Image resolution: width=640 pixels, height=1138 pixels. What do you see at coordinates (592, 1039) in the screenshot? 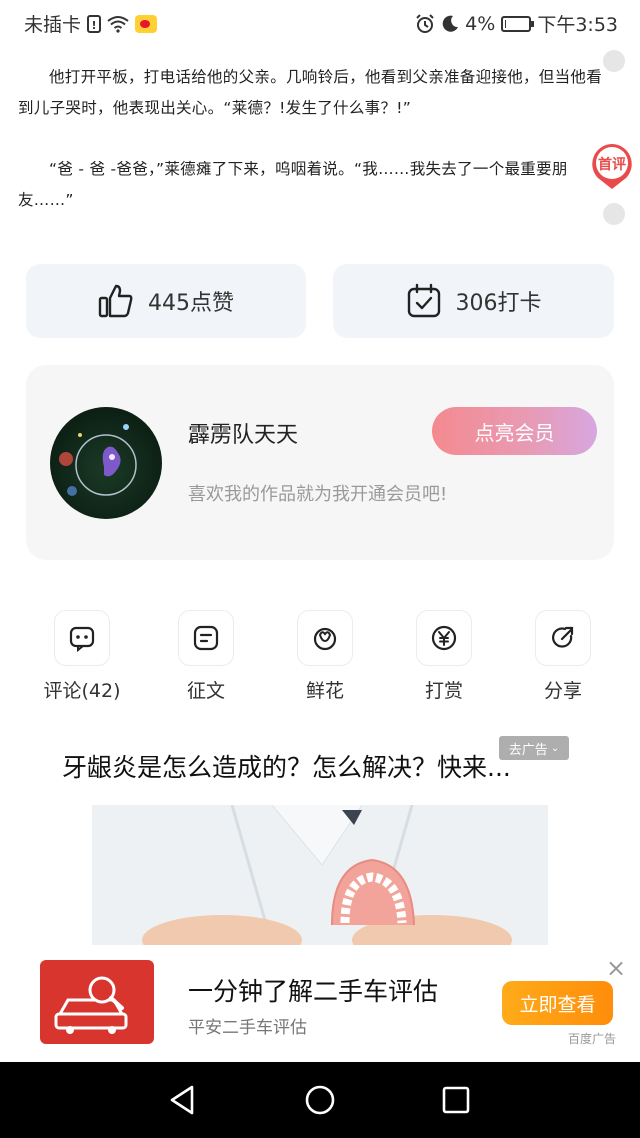
I see `ad-source-label: 百度广告` at bounding box center [592, 1039].